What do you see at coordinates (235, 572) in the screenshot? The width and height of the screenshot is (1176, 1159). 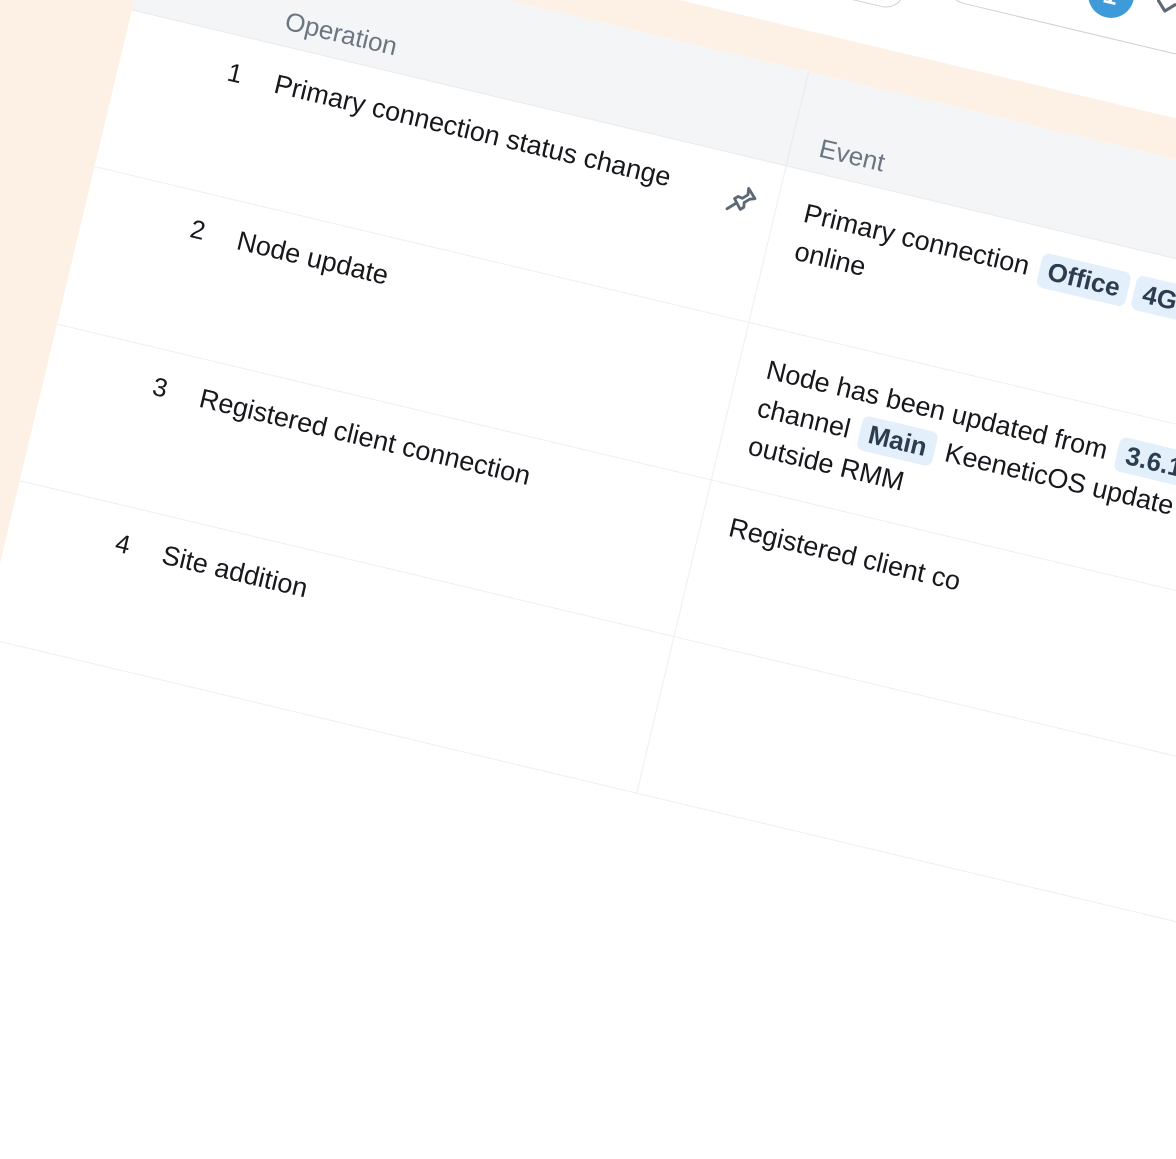 I see `row-operation-label: Site addition` at bounding box center [235, 572].